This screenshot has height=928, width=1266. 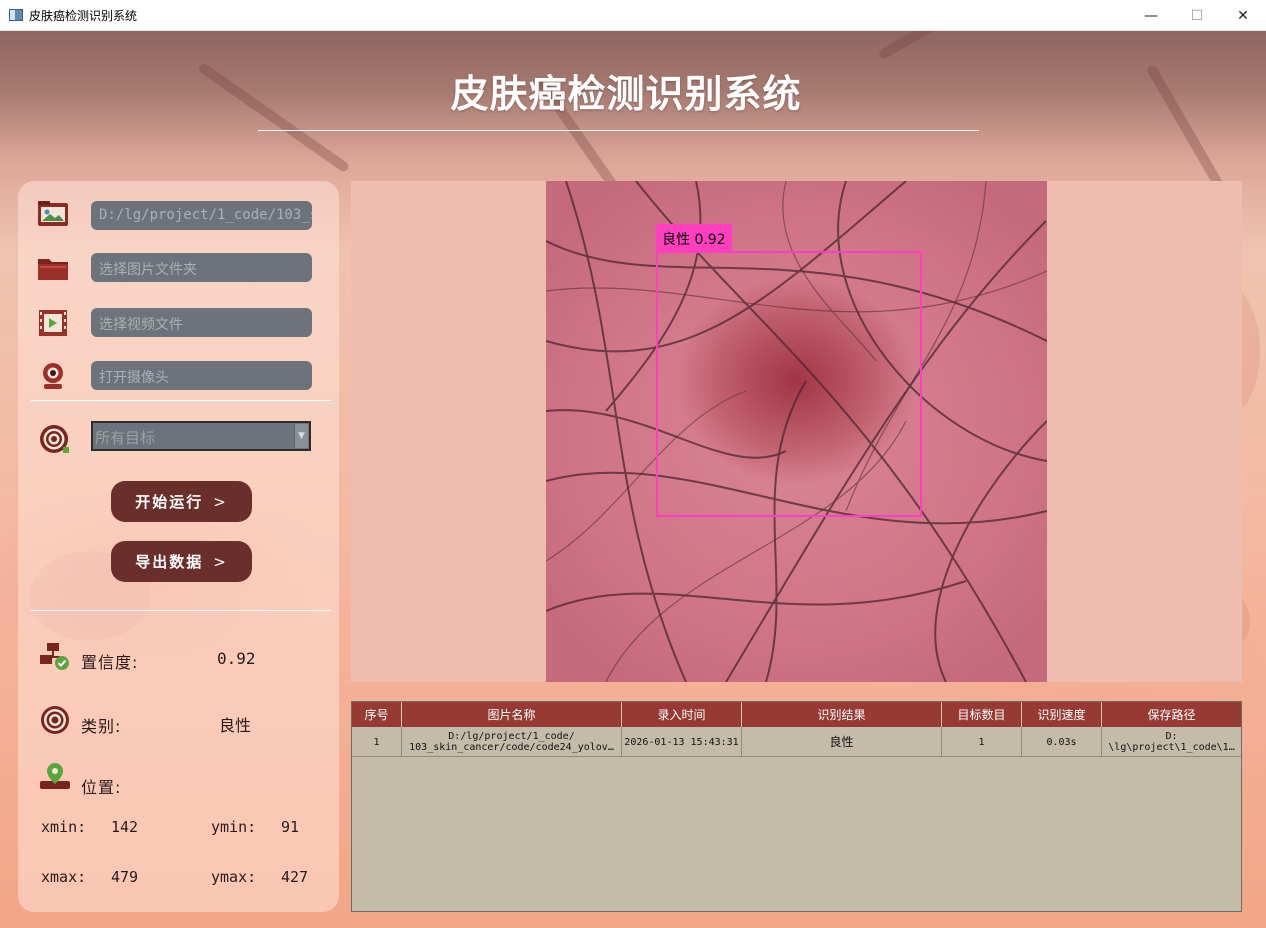 I want to click on column-header-speed: 识别速度, so click(x=1062, y=714).